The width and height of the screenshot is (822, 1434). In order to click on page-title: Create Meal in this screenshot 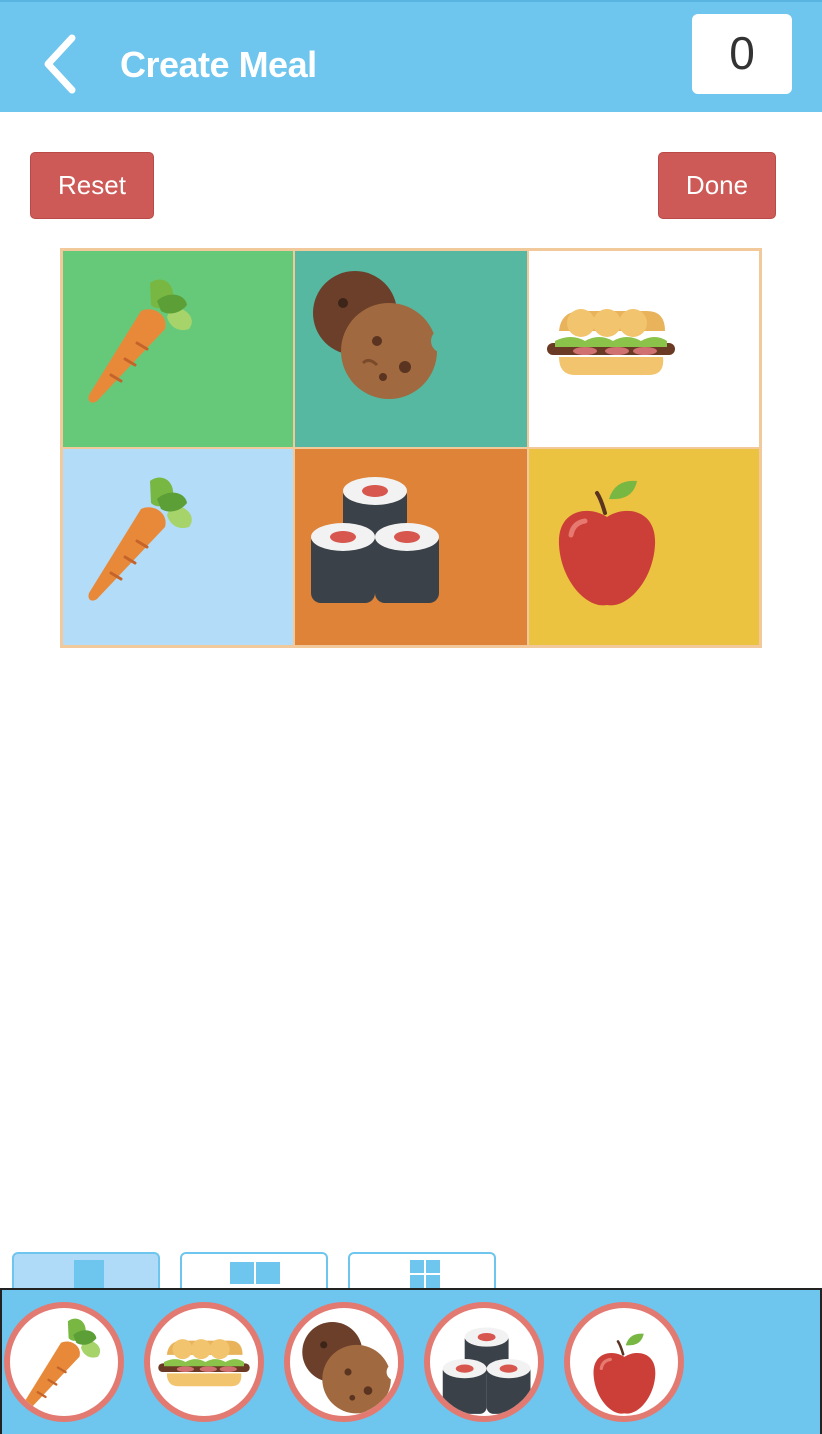, I will do `click(218, 64)`.